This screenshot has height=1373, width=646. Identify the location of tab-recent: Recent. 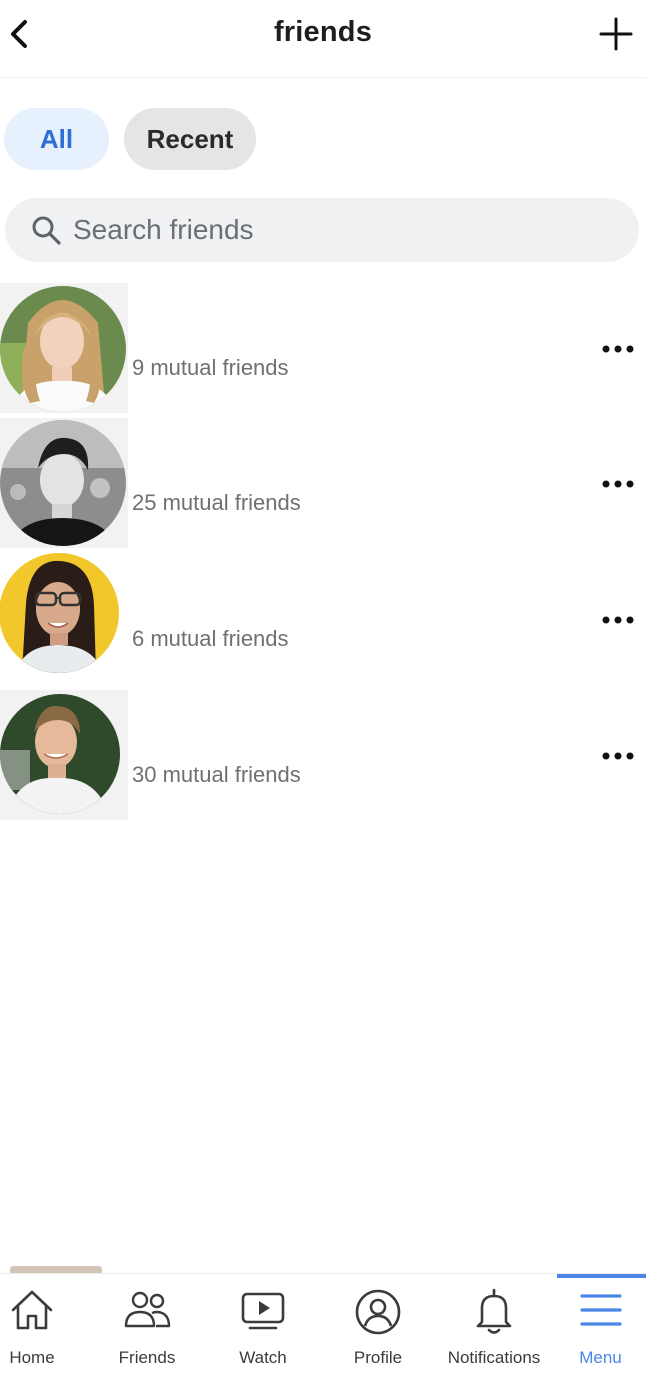
(190, 139).